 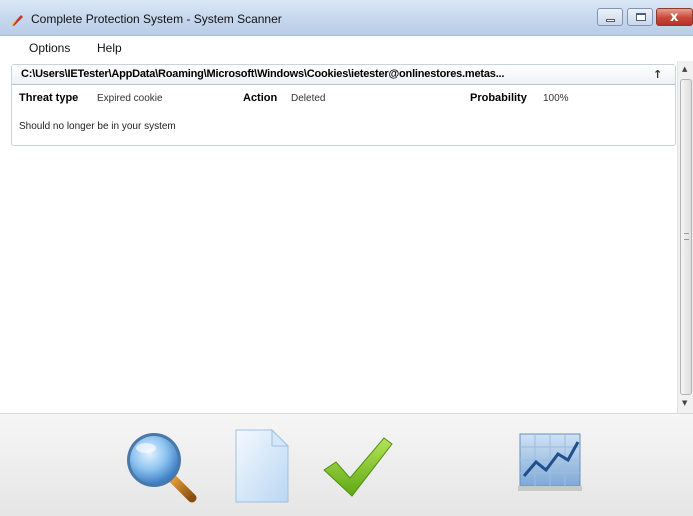 I want to click on minimize-icon, so click(x=610, y=20).